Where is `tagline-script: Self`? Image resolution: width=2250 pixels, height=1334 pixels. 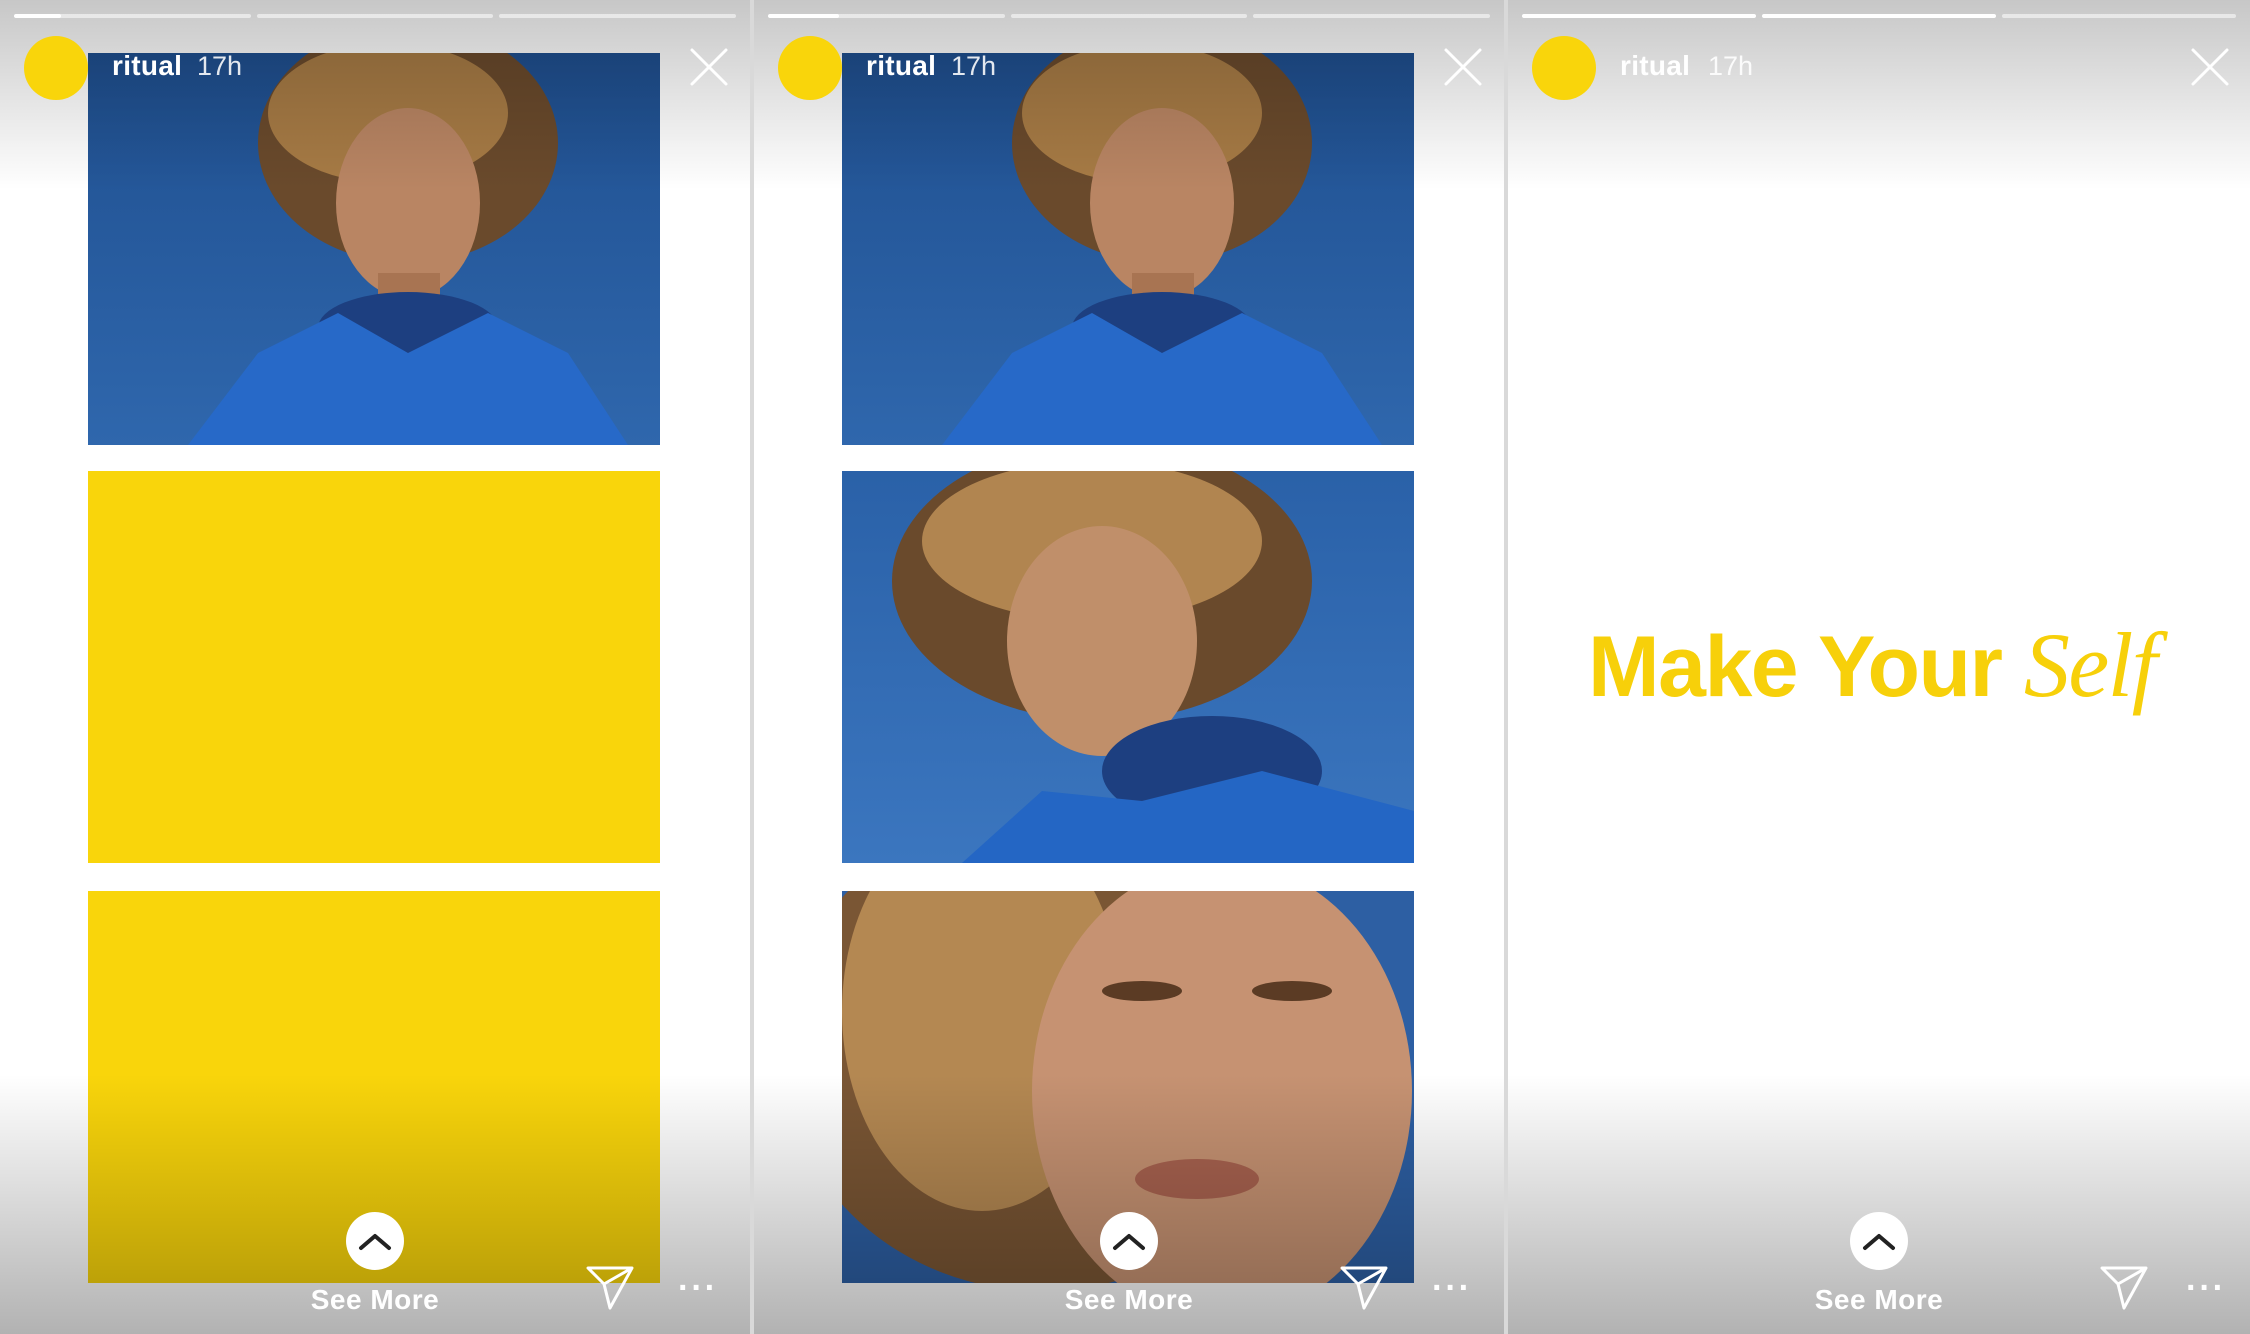 tagline-script: Self is located at coordinates (2090, 665).